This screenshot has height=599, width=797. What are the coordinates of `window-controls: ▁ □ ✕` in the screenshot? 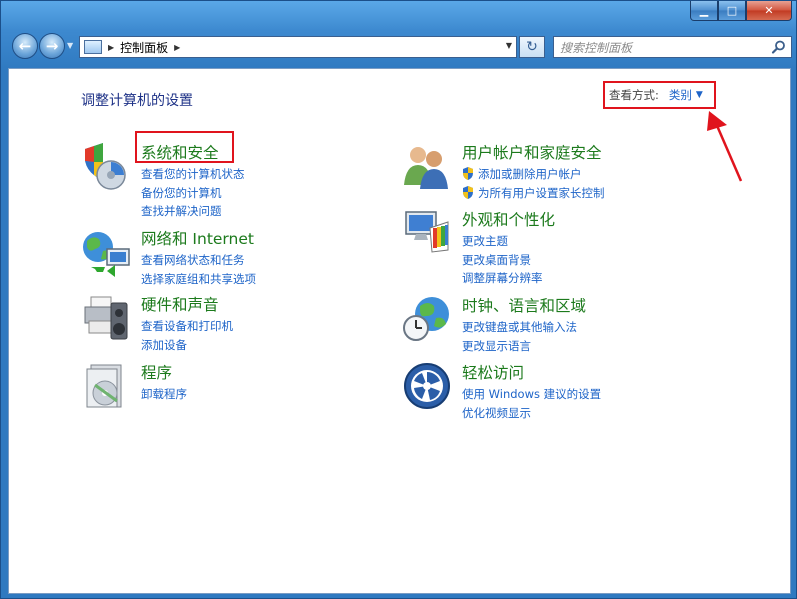 It's located at (741, 11).